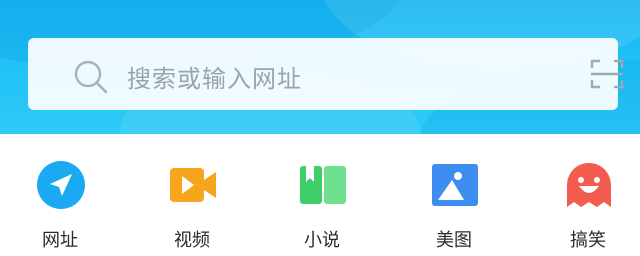 This screenshot has height=256, width=640. I want to click on shortcut-label: 网址, so click(60, 240).